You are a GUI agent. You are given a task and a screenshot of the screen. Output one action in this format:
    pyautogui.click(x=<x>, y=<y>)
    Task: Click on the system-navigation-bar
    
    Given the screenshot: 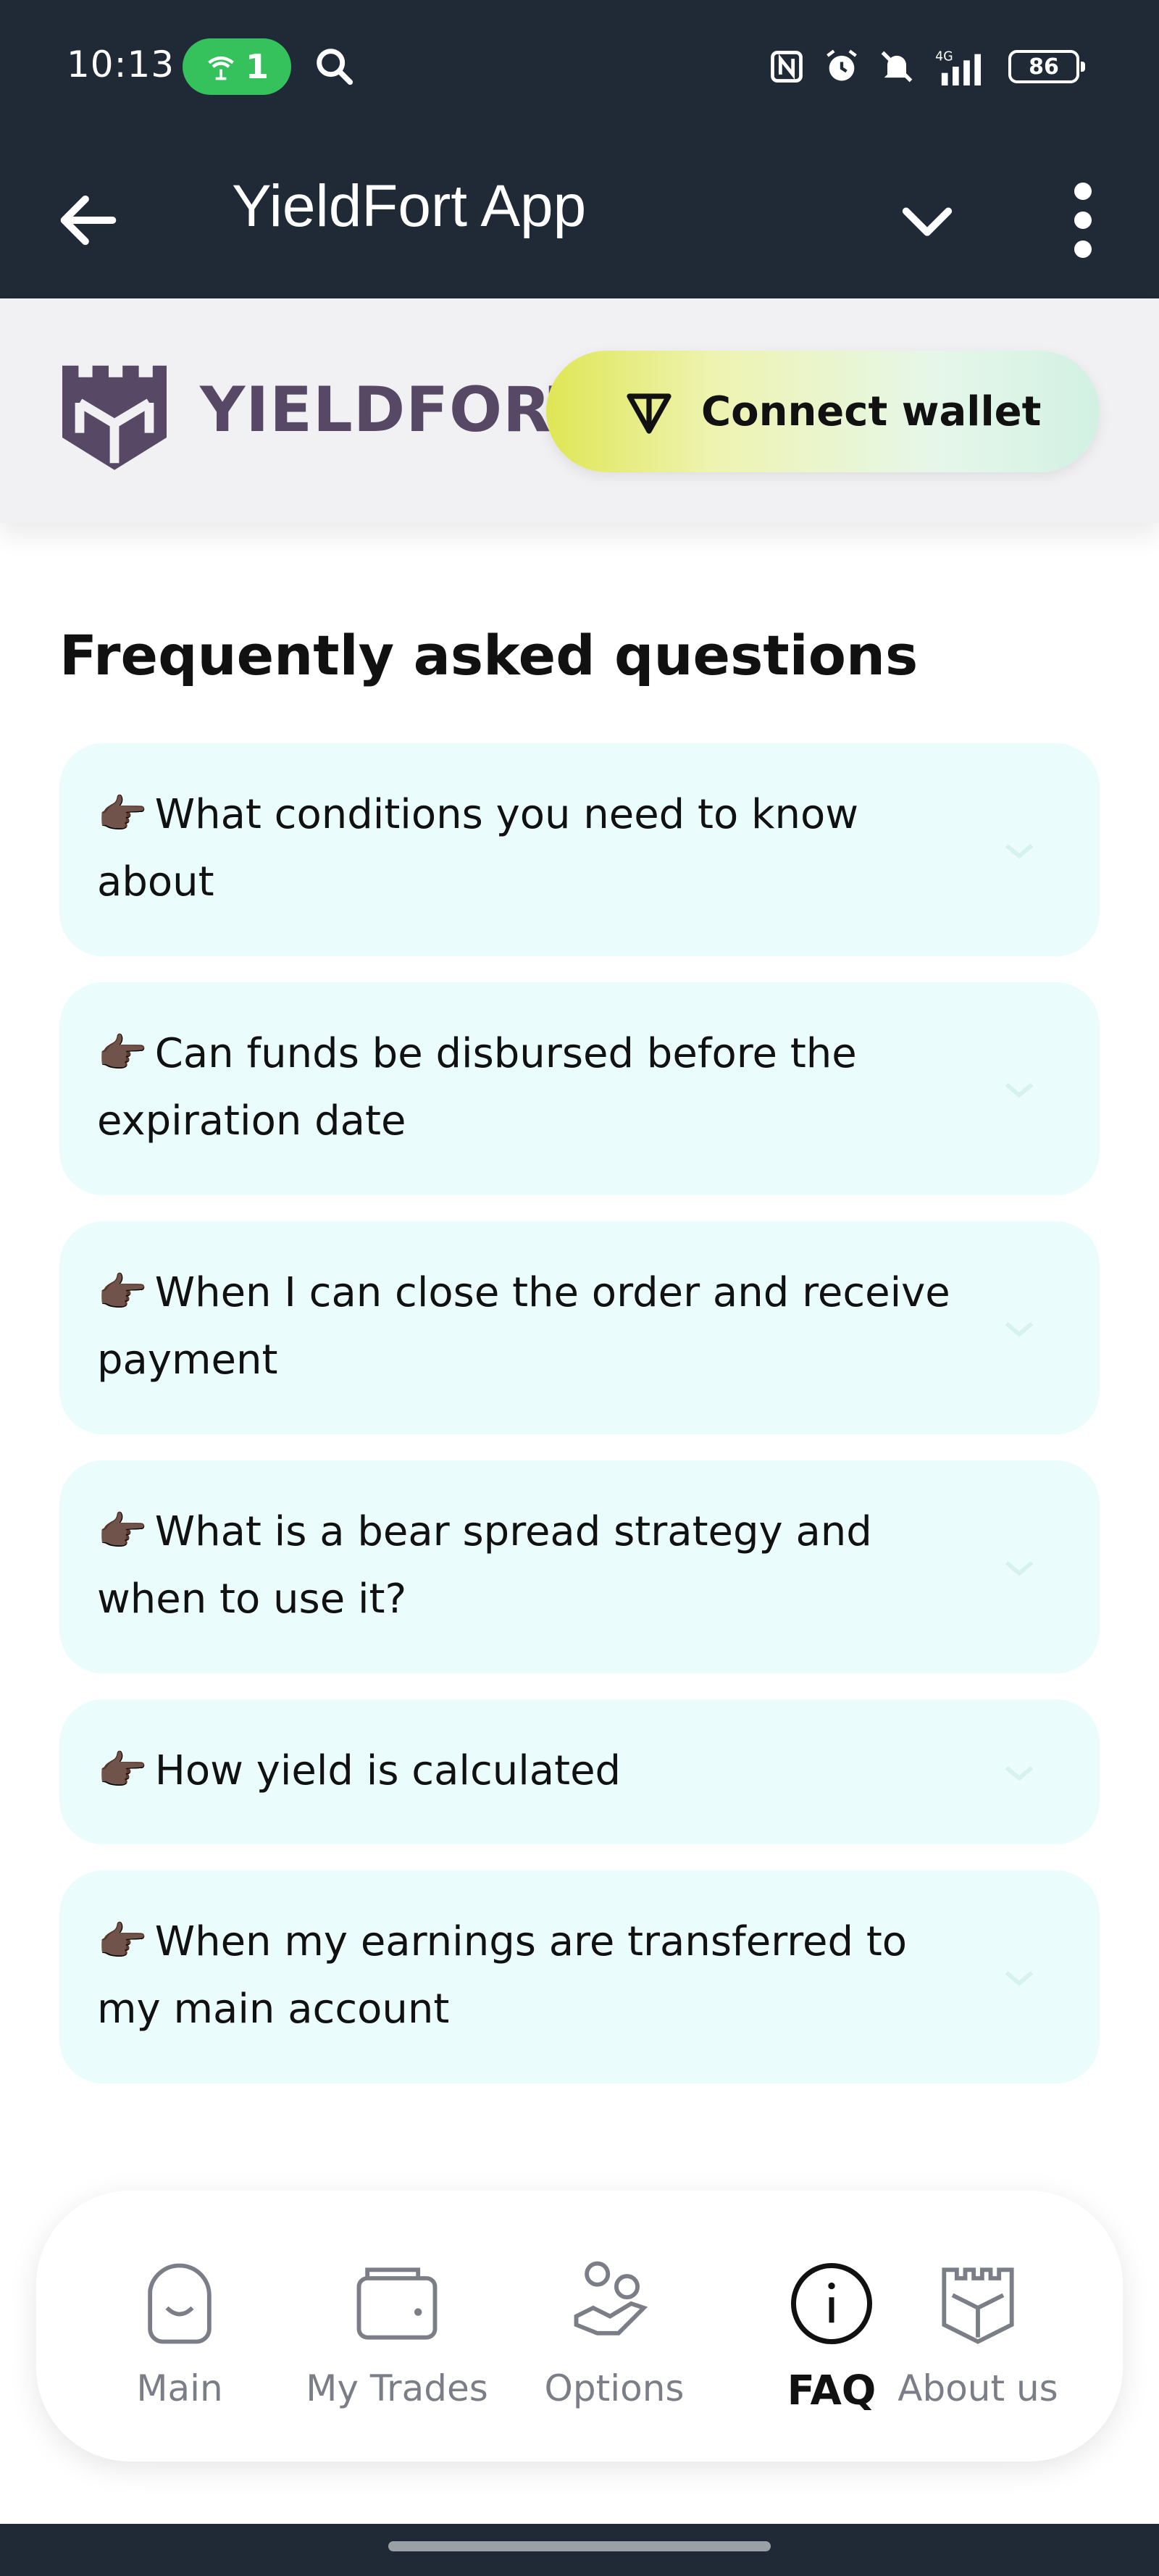 What is the action you would take?
    pyautogui.click(x=579, y=2550)
    